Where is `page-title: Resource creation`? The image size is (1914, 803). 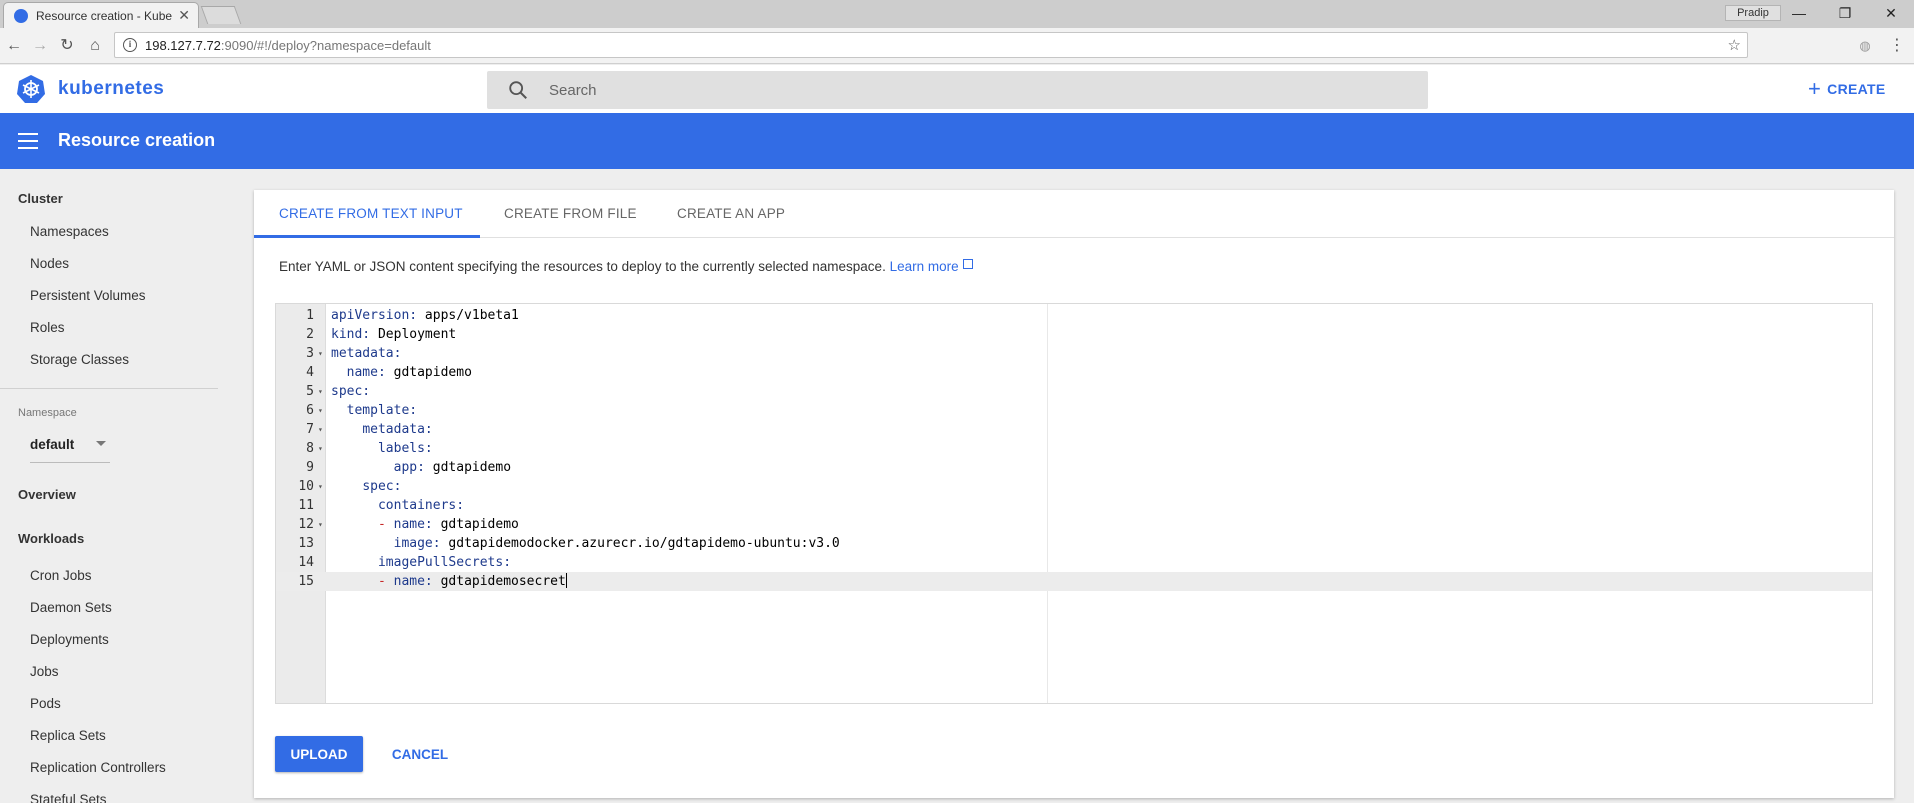
page-title: Resource creation is located at coordinates (137, 140).